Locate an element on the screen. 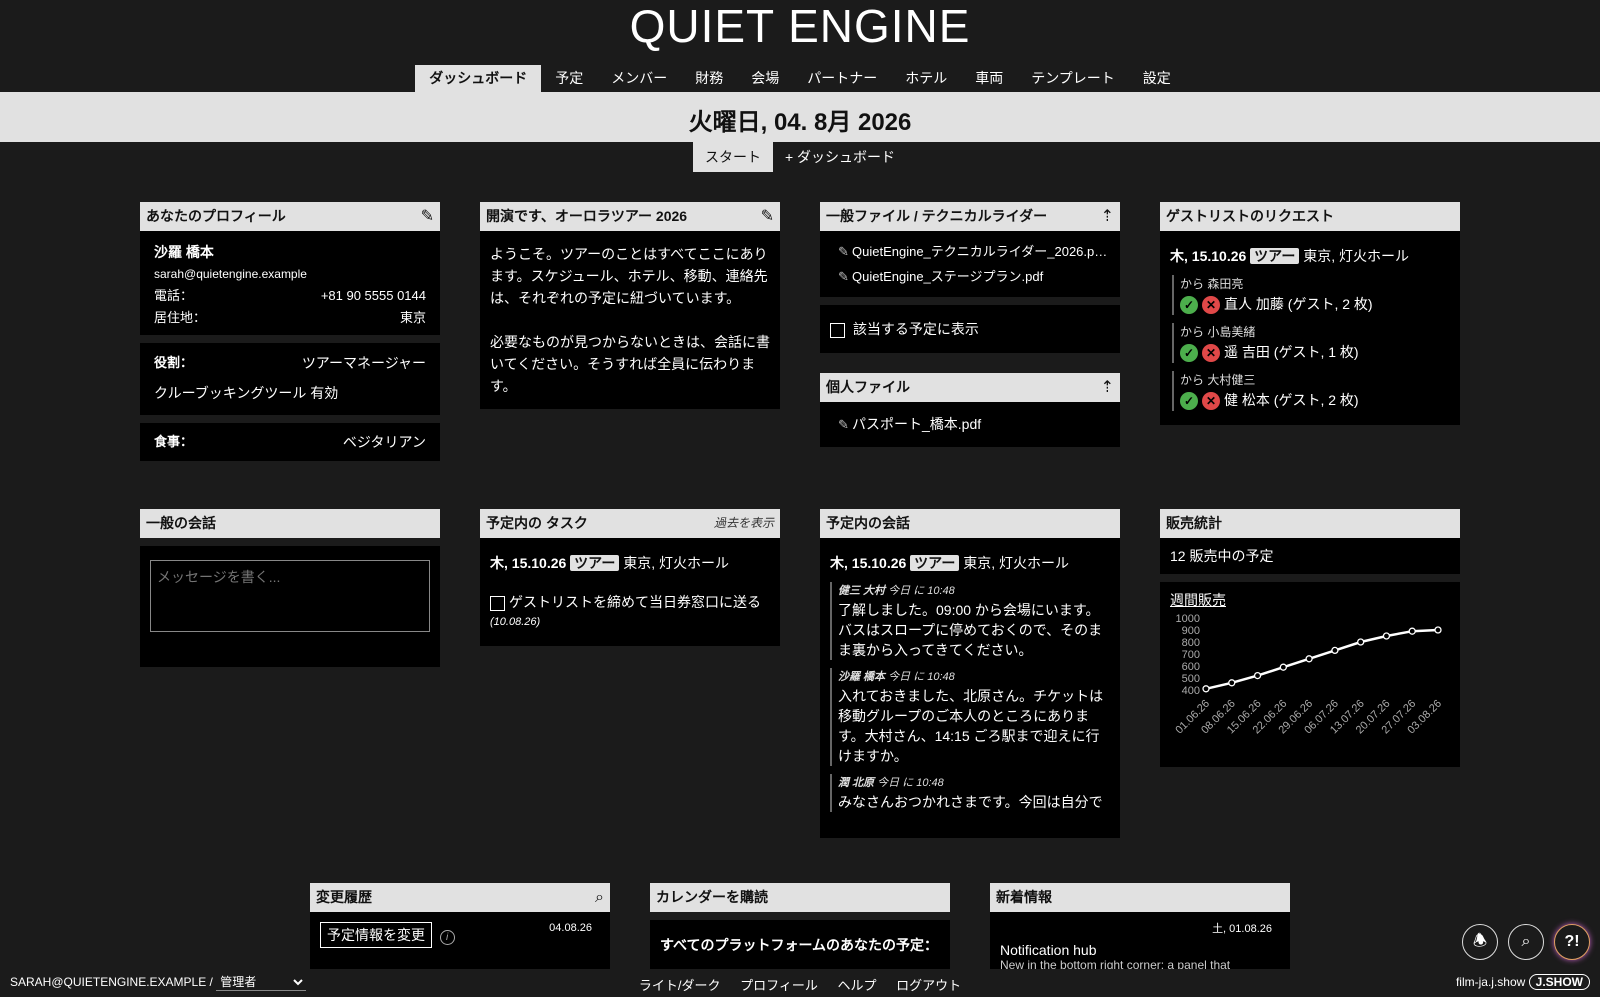 This screenshot has width=1600, height=997. file-item: ✎ パスポート_橋本.pdf is located at coordinates (974, 424).